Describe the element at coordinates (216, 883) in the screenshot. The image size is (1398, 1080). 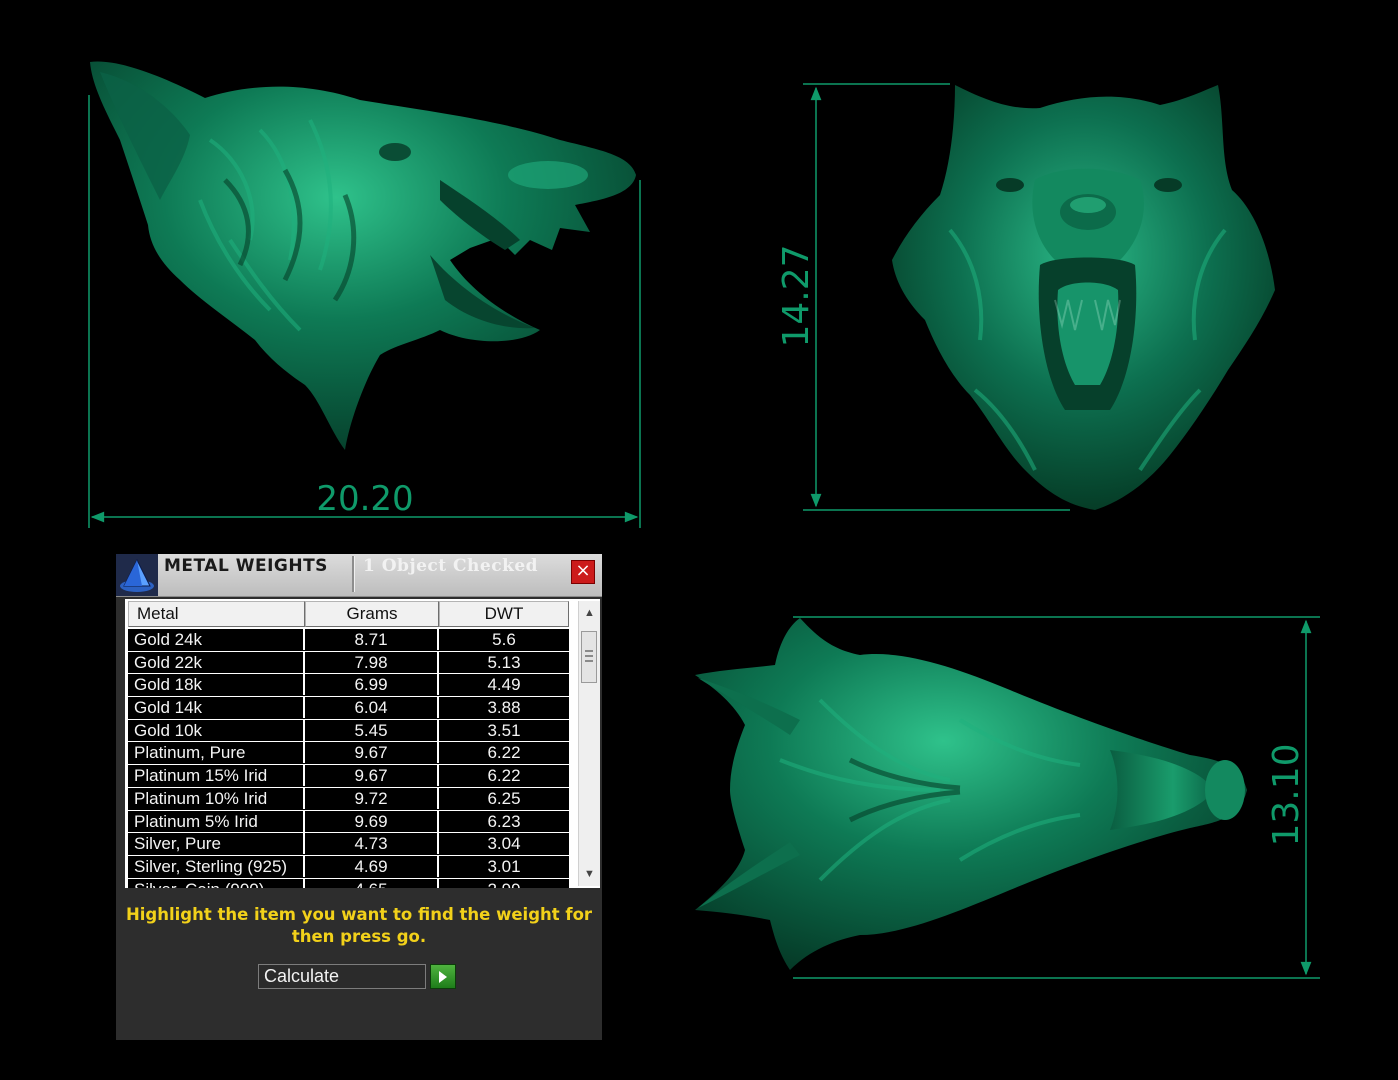
I see `cell-metal: Silver, Coin (900)` at that location.